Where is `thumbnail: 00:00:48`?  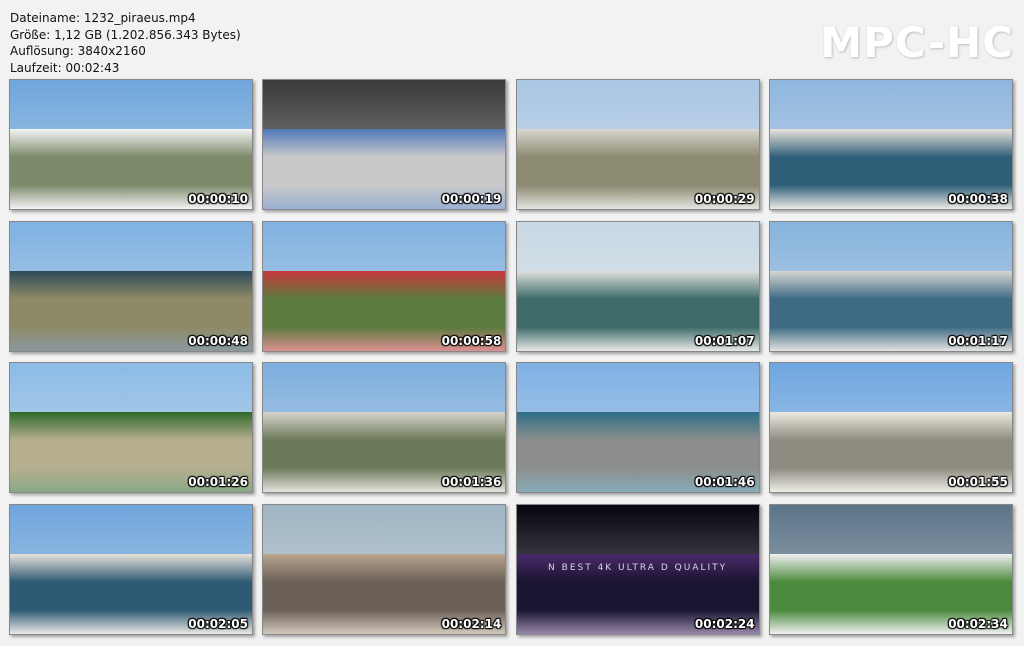
thumbnail: 00:00:48 is located at coordinates (131, 286).